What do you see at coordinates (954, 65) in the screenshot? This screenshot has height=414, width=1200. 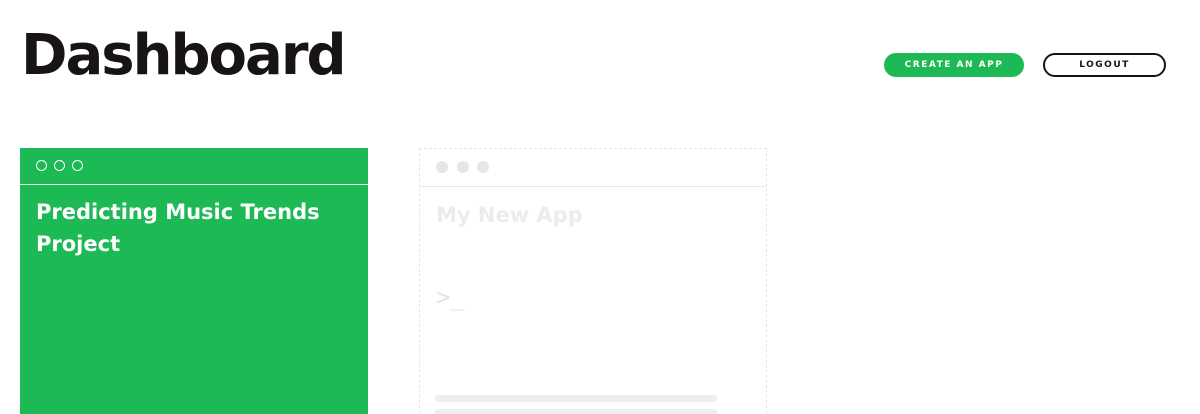 I see `create-app-button: CREATE AN APP` at bounding box center [954, 65].